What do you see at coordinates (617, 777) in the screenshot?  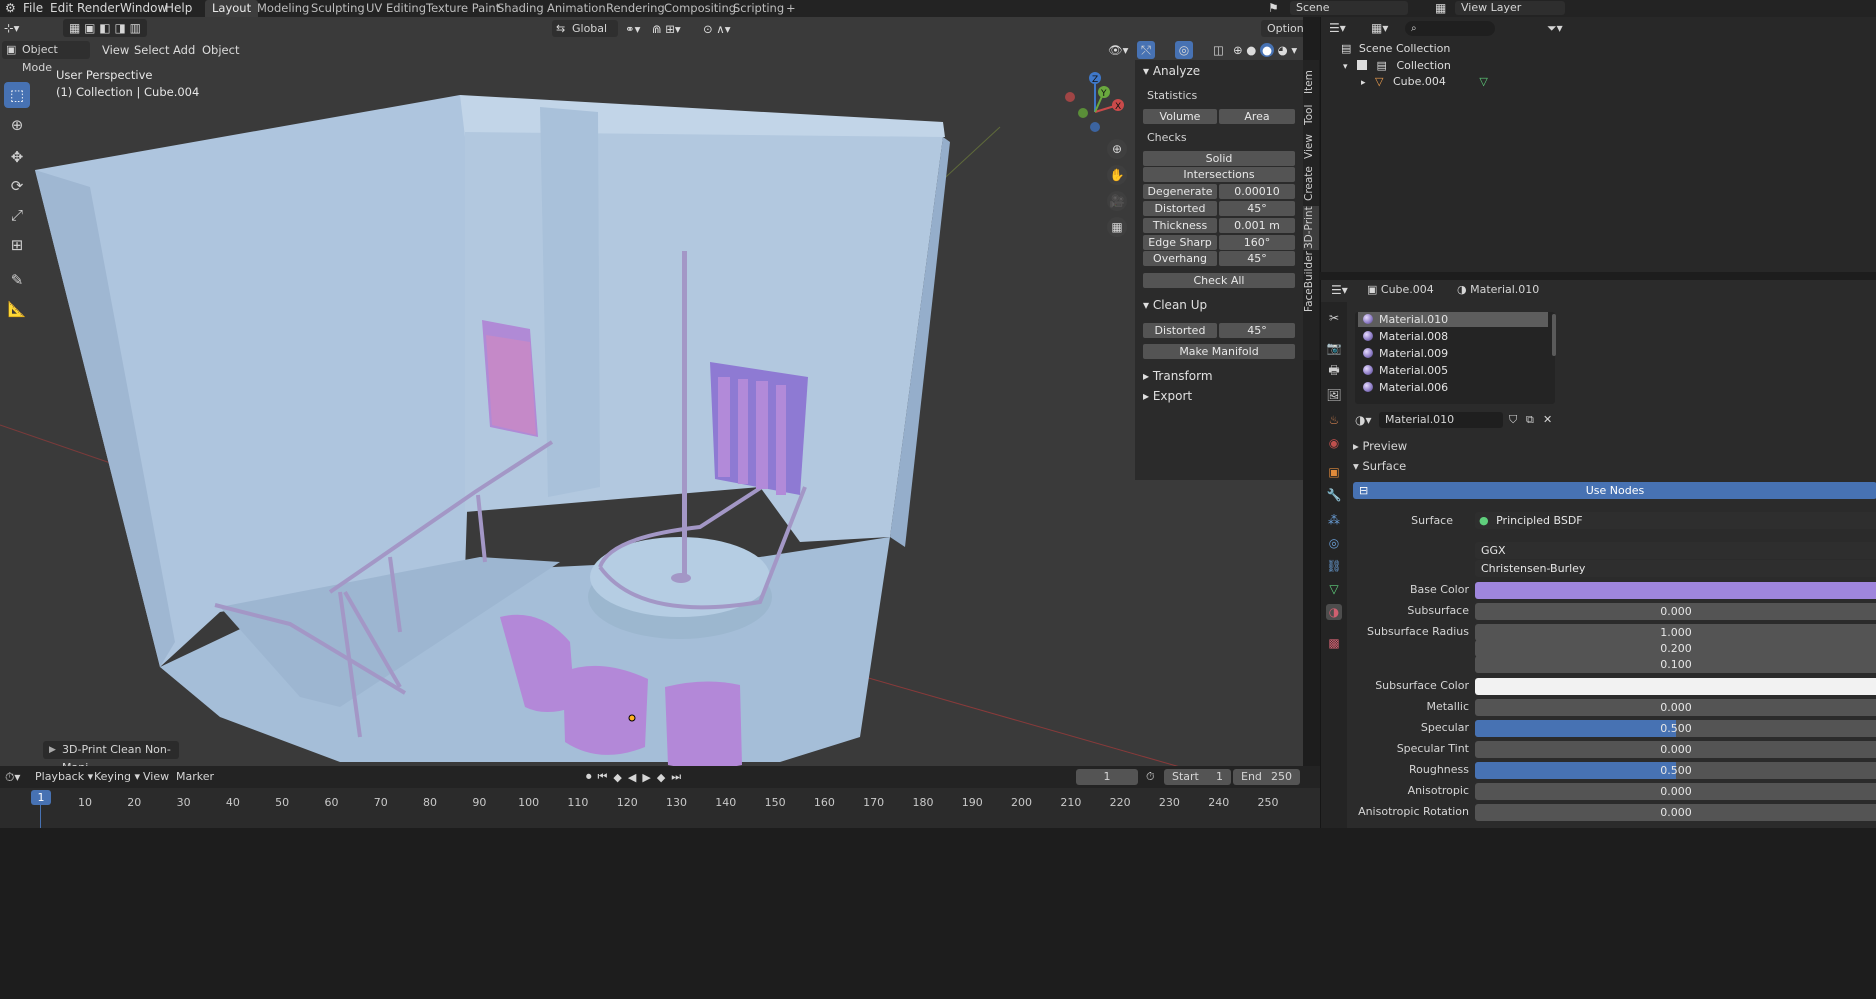 I see `prev-keyframe-icon: ◆` at bounding box center [617, 777].